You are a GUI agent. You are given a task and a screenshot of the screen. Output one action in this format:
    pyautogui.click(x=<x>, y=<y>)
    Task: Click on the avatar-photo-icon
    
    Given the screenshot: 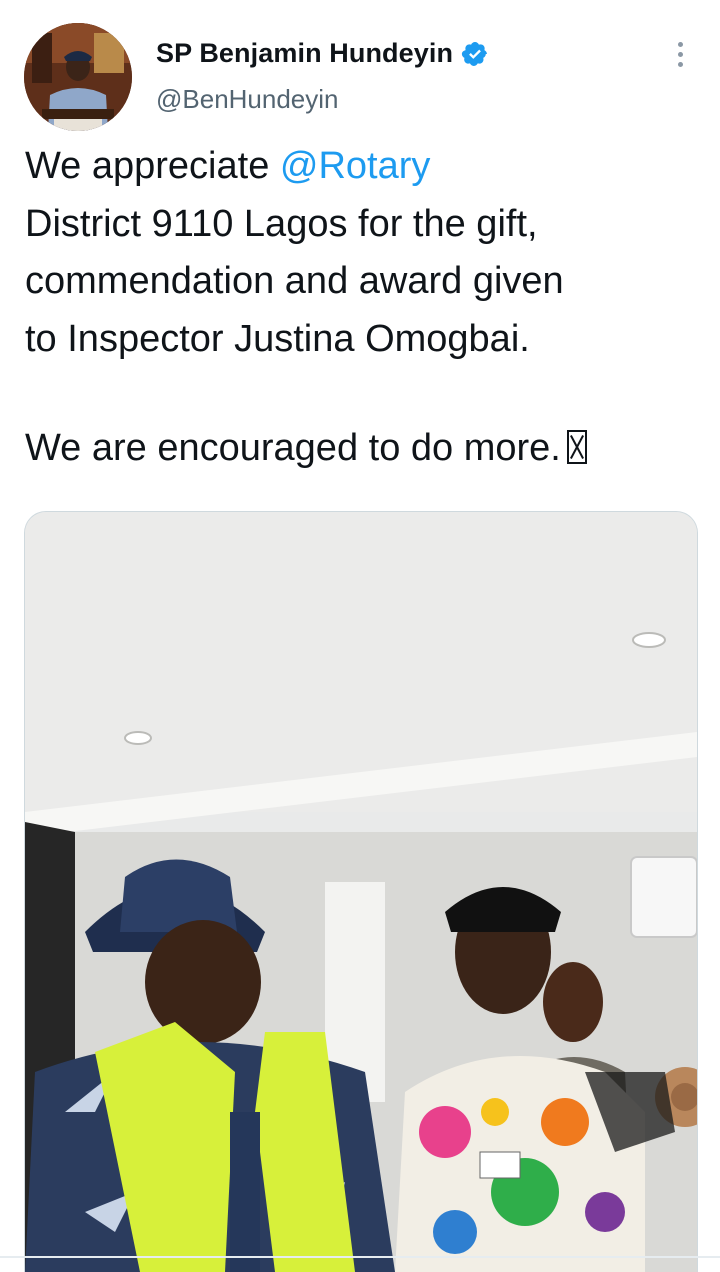 What is the action you would take?
    pyautogui.click(x=78, y=77)
    